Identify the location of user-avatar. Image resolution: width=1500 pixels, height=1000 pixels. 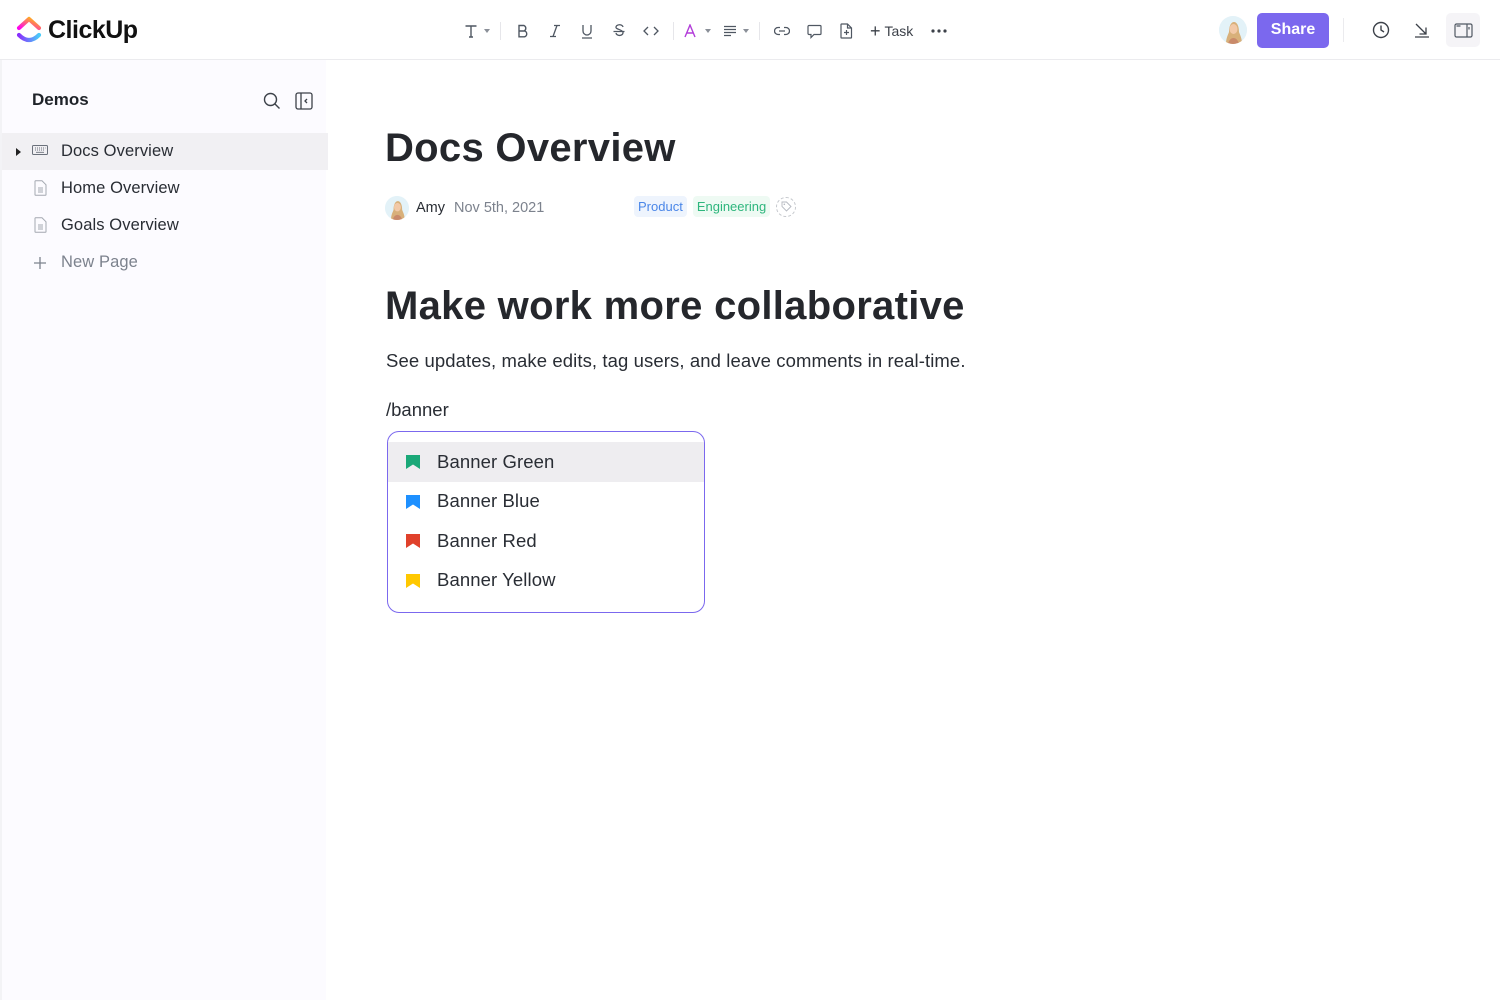
(1233, 30).